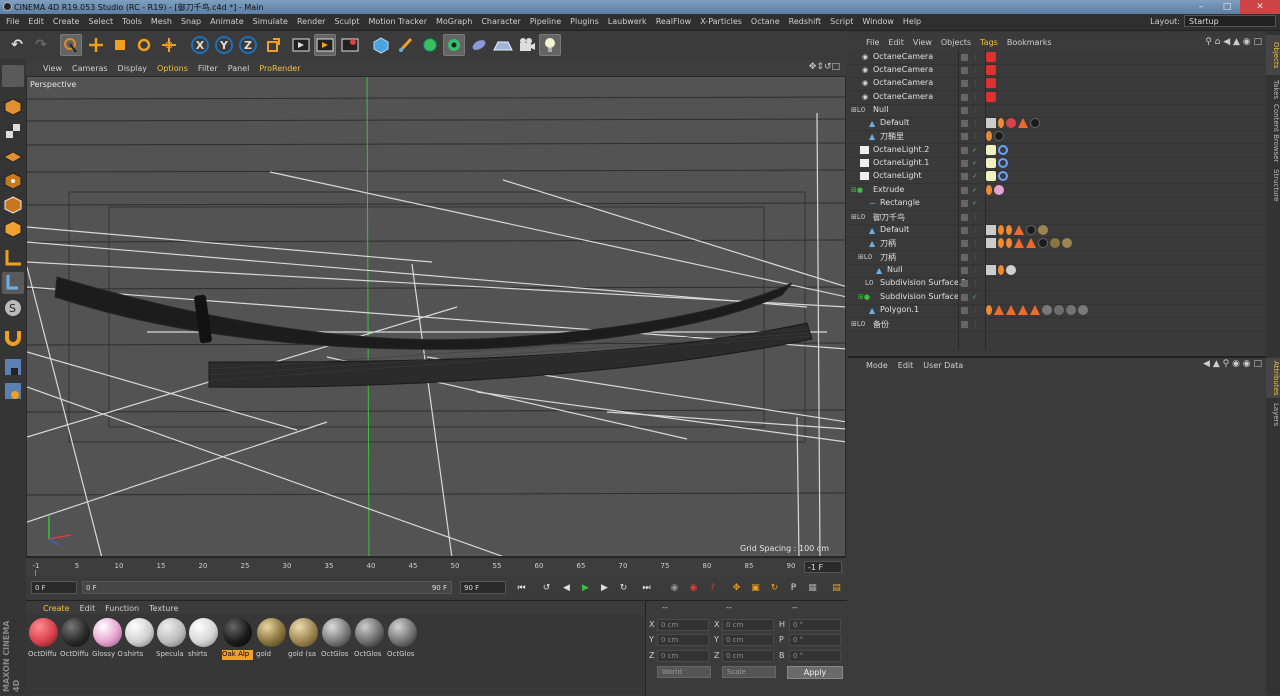 Image resolution: width=1280 pixels, height=696 pixels. Describe the element at coordinates (273, 45) in the screenshot. I see `coordinate-system-icon` at that location.